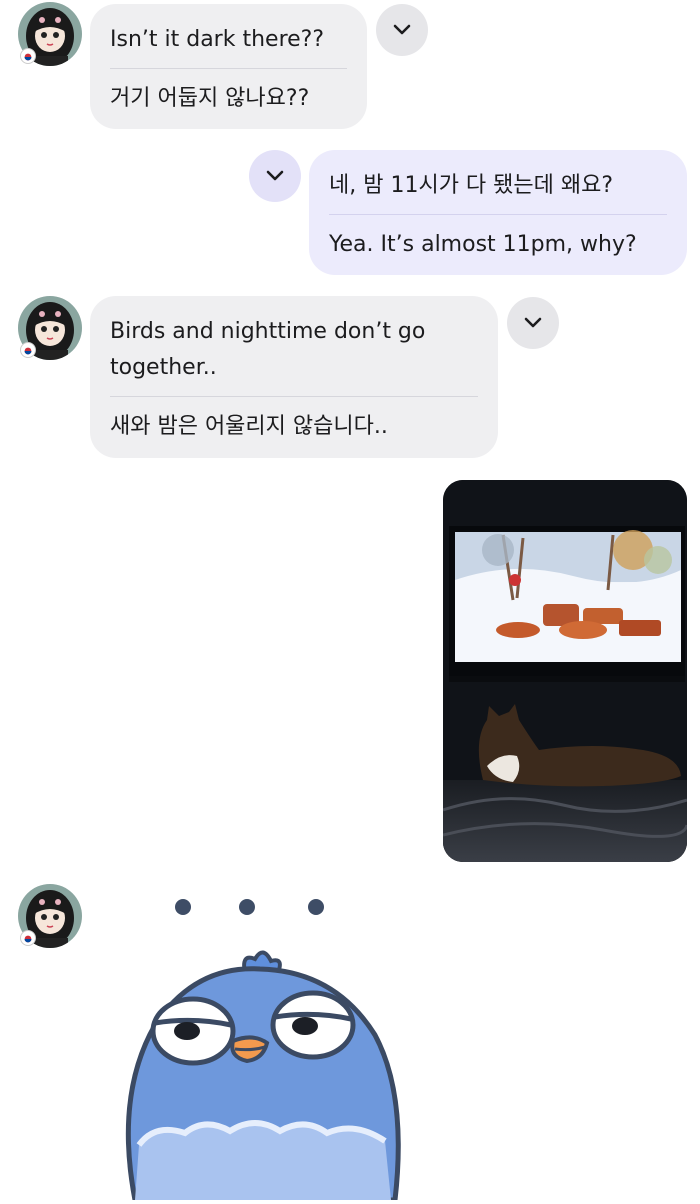 The height and width of the screenshot is (1204, 700). I want to click on message-bubble-incoming: Isn’t it dark there?? 거기 어둡지 않나요??, so click(228, 66).